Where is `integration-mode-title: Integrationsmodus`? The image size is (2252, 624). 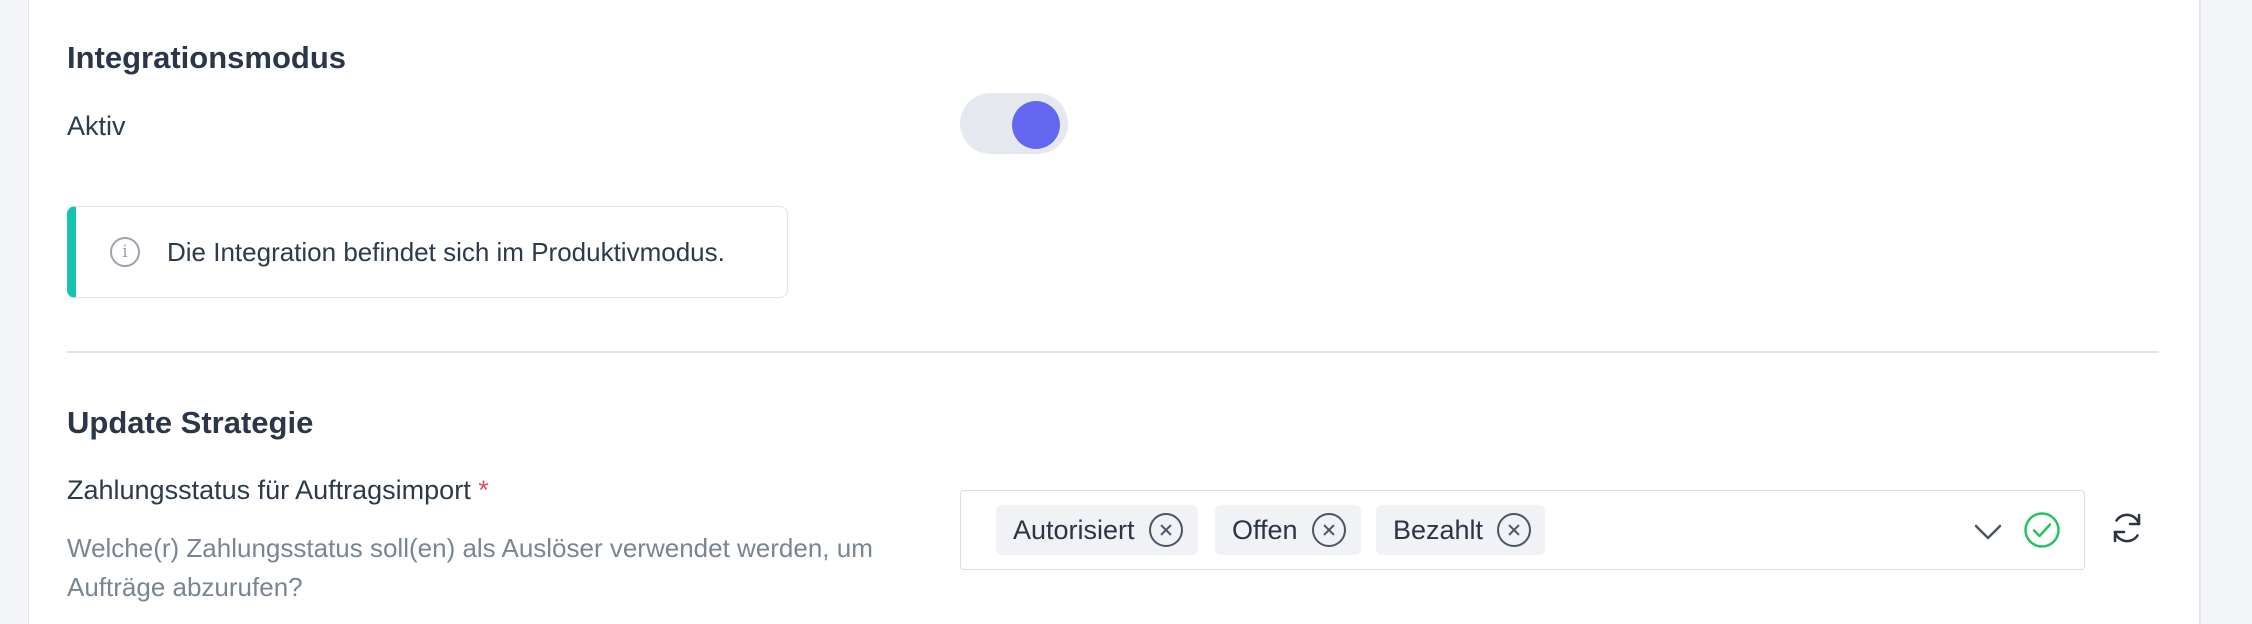
integration-mode-title: Integrationsmodus is located at coordinates (207, 57).